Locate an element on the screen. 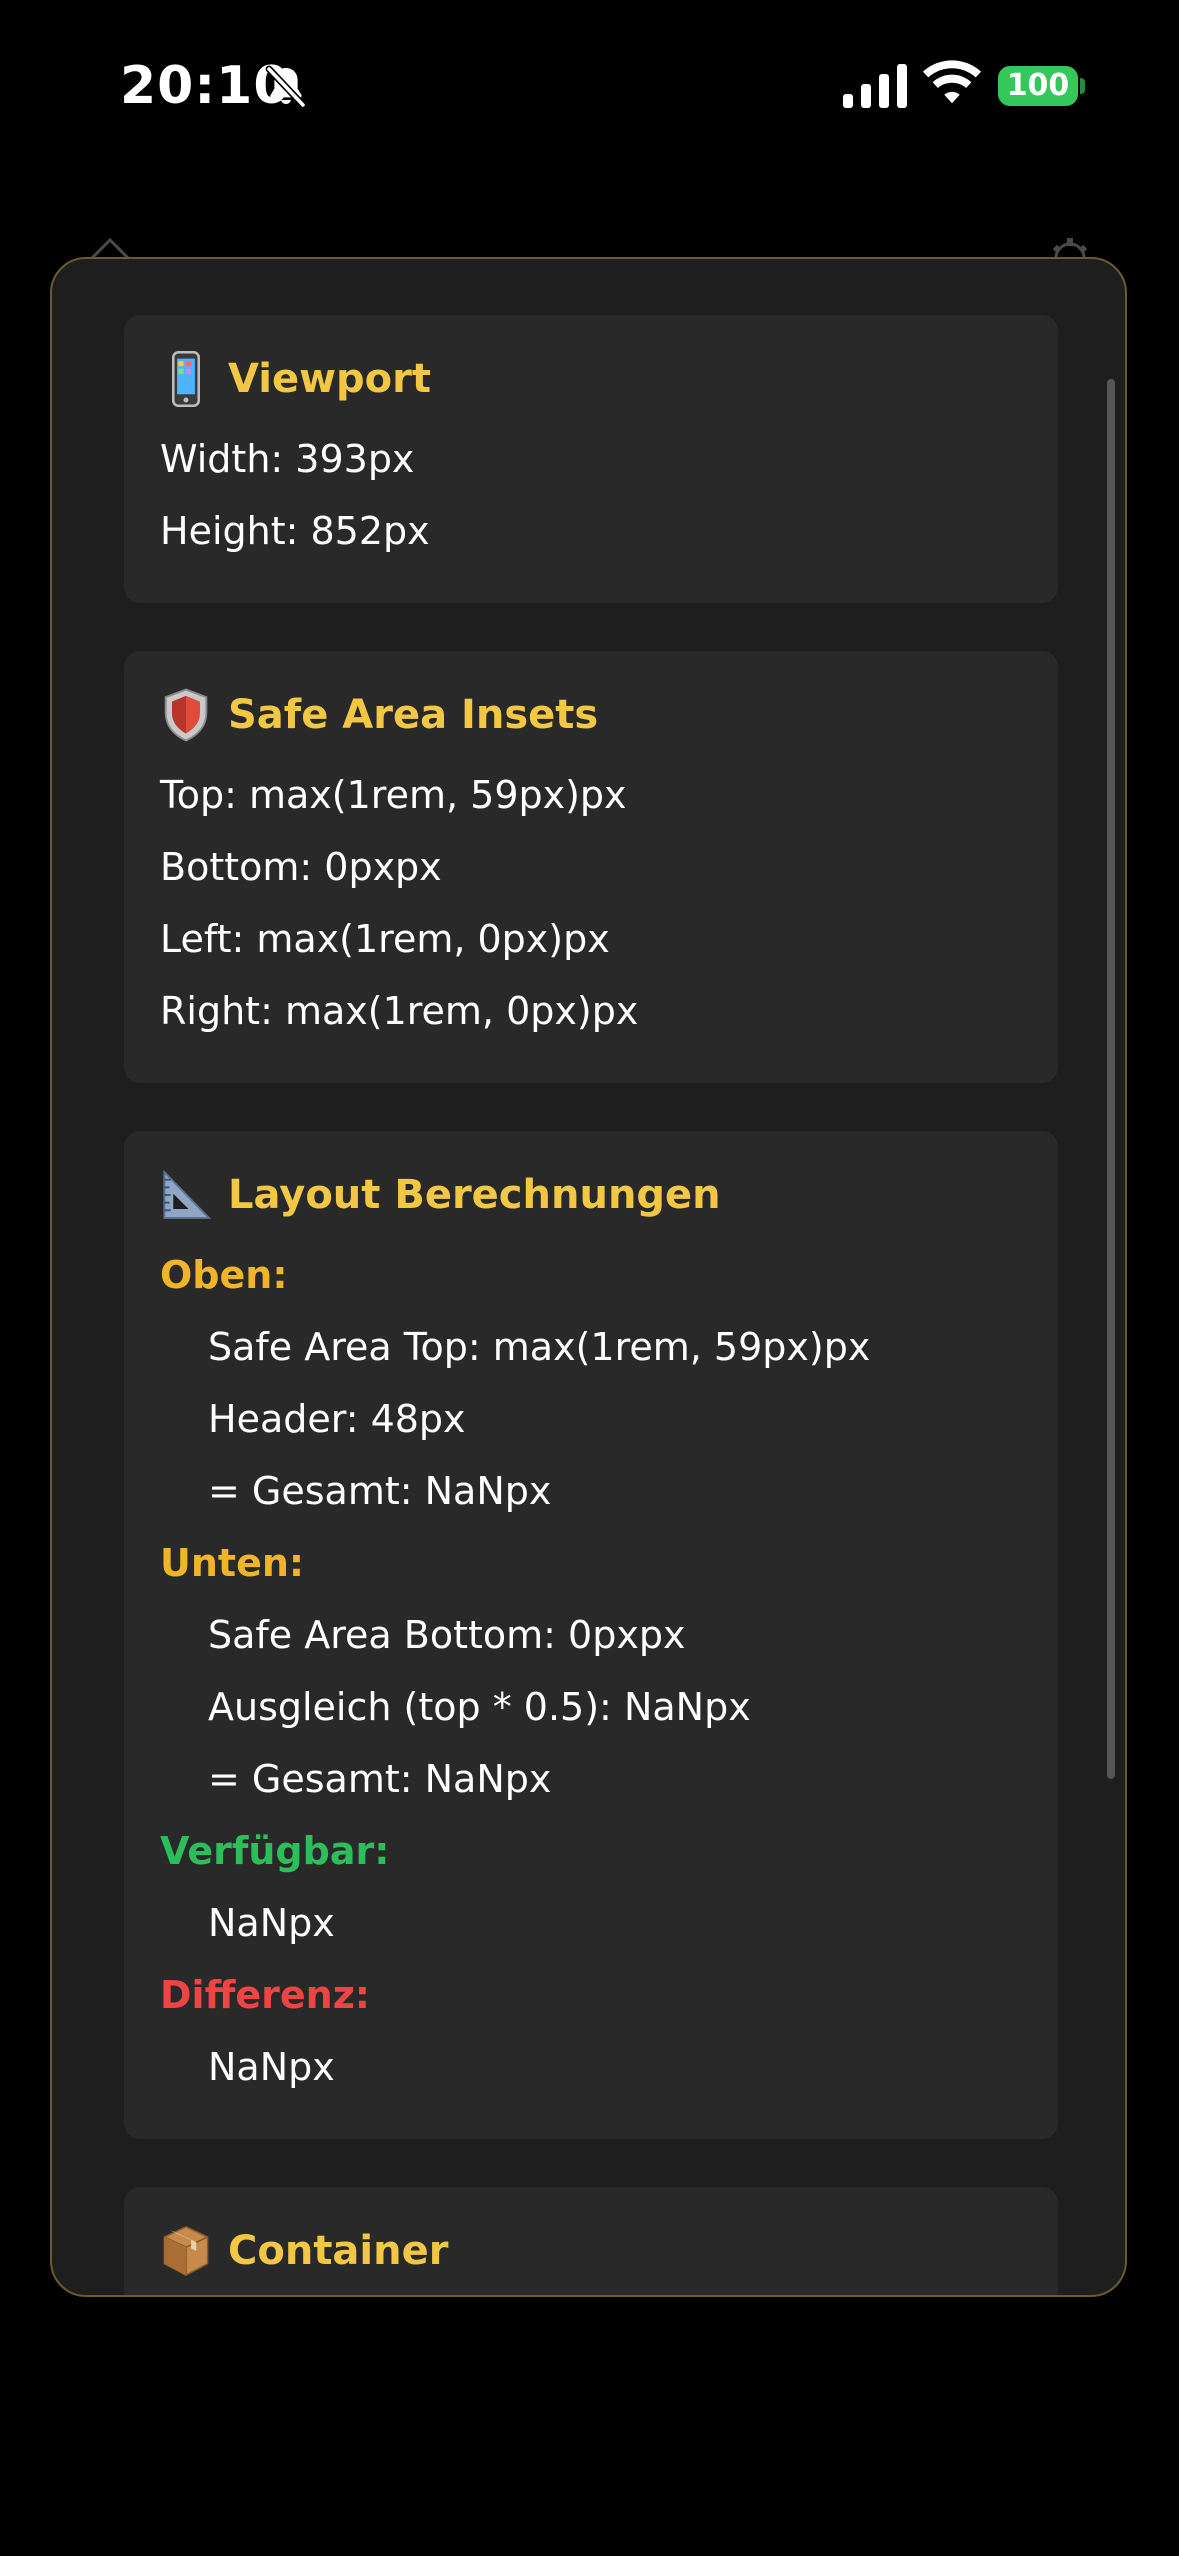  safe-area-top: Top: max(1rem, 59px)px is located at coordinates (393, 795).